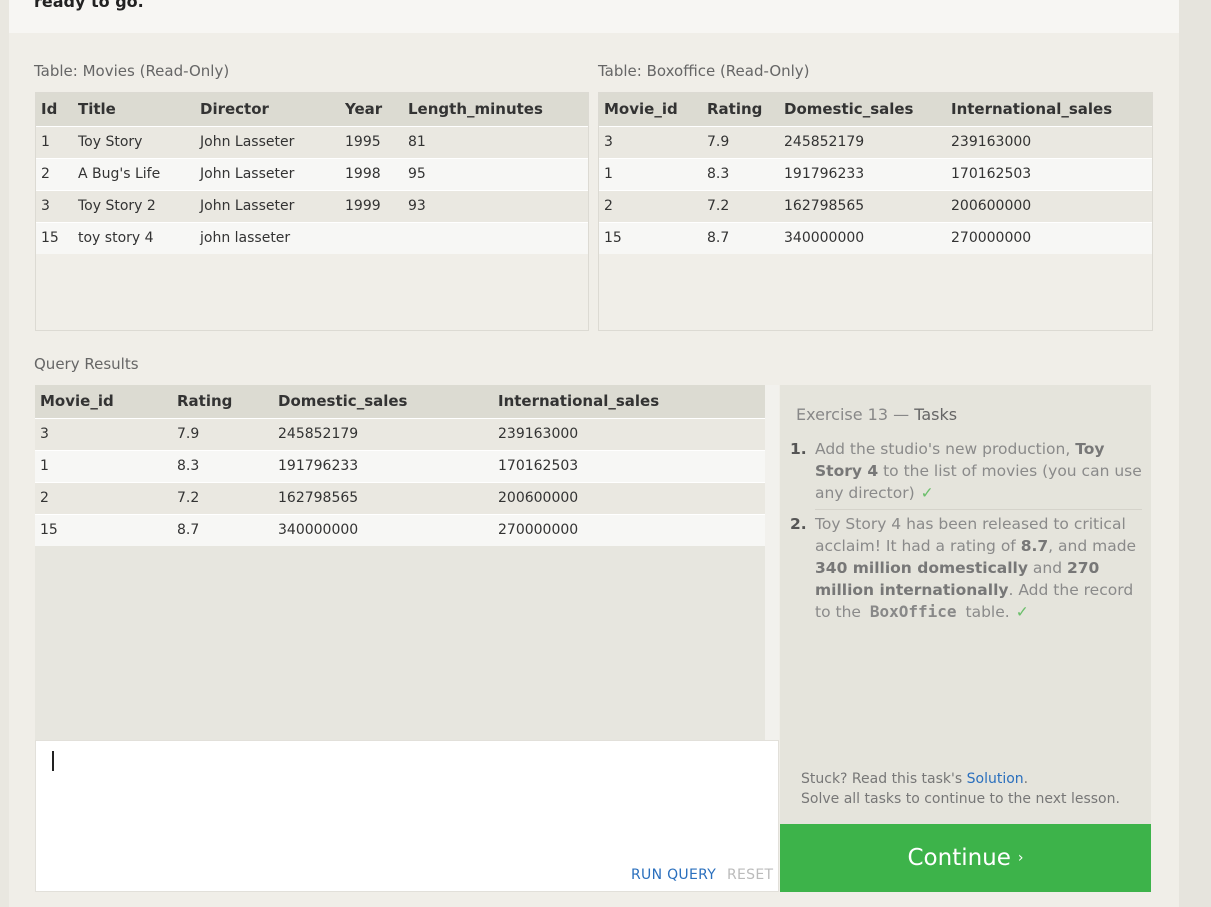 This screenshot has width=1211, height=907. I want to click on table-row: 3 Toy Story 2 John Lasseter 1999 93, so click(312, 205).